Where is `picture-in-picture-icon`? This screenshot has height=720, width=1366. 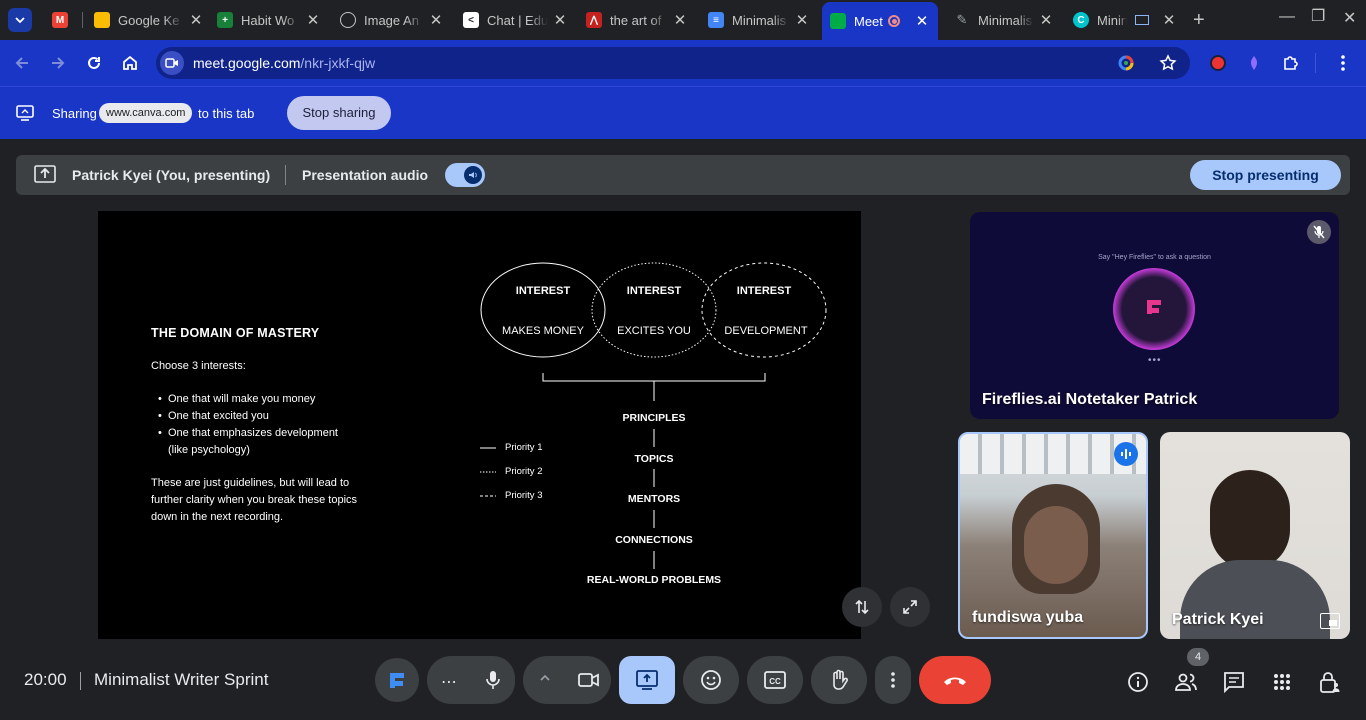
picture-in-picture-icon is located at coordinates (1330, 621).